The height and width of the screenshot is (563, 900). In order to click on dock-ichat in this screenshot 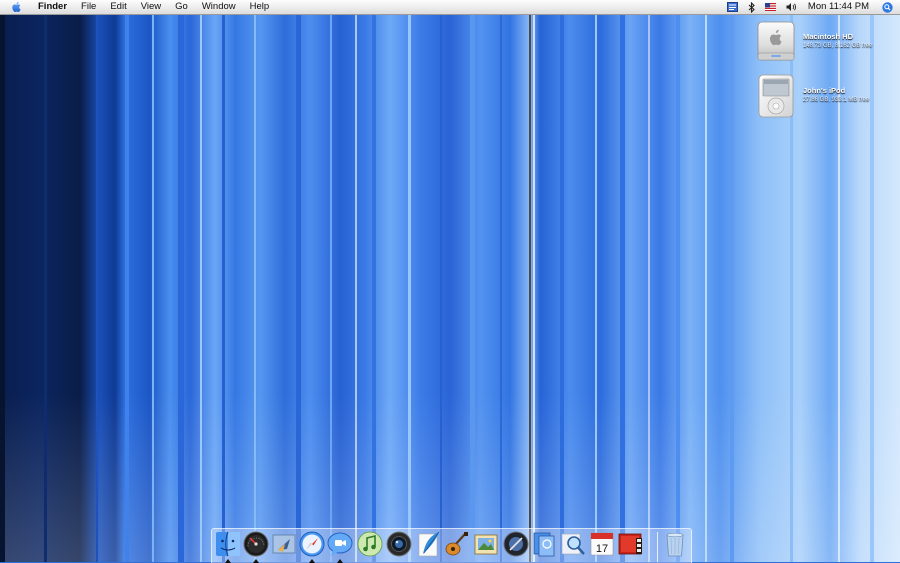, I will do `click(340, 546)`.